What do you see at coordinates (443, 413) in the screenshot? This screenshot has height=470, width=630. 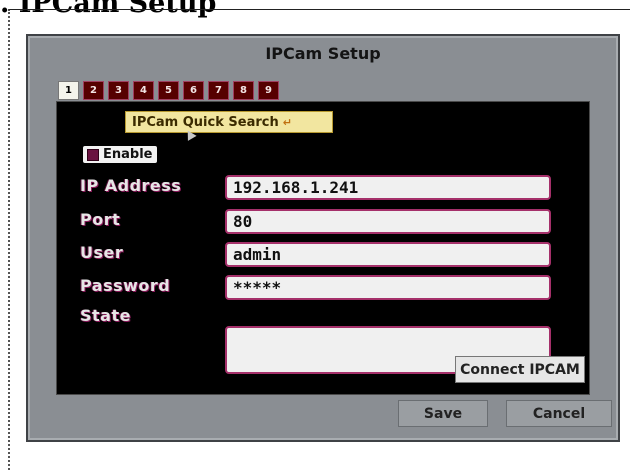 I see `save-button: Save` at bounding box center [443, 413].